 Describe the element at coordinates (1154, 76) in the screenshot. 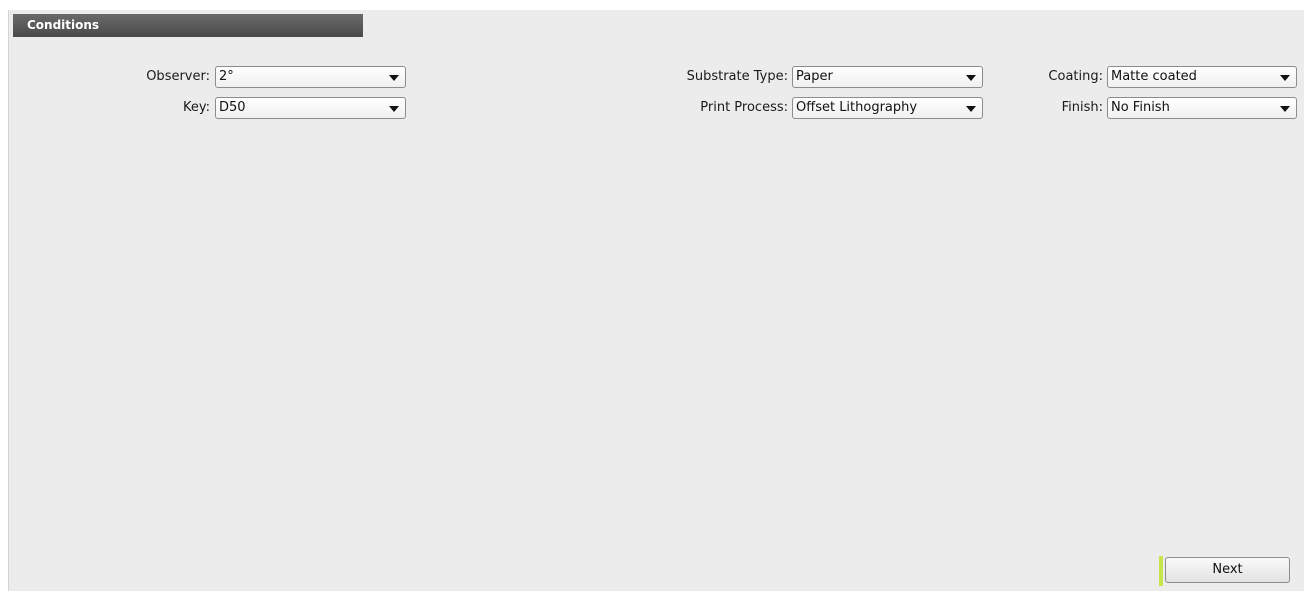

I see `coating-value: Matte coated` at that location.